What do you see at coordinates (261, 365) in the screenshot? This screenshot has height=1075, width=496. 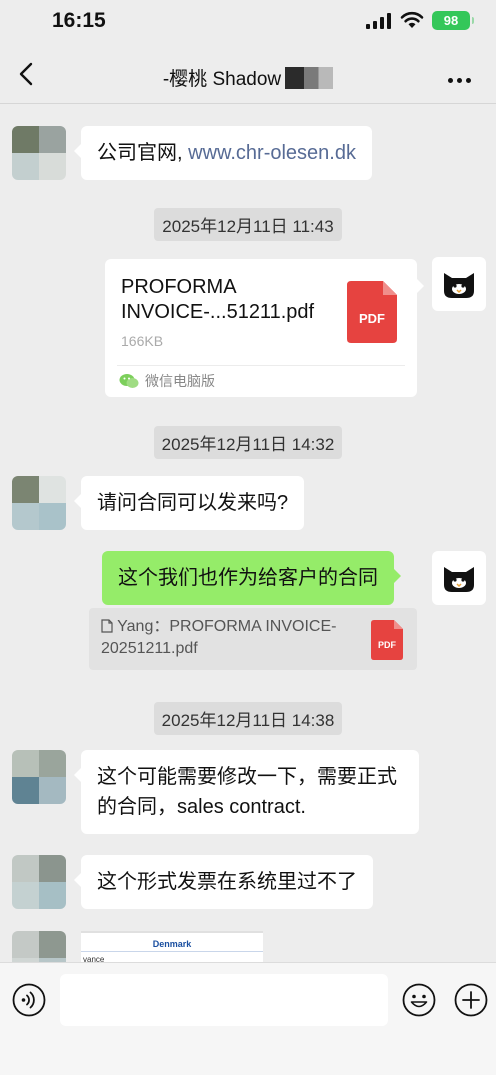 I see `card-divider` at bounding box center [261, 365].